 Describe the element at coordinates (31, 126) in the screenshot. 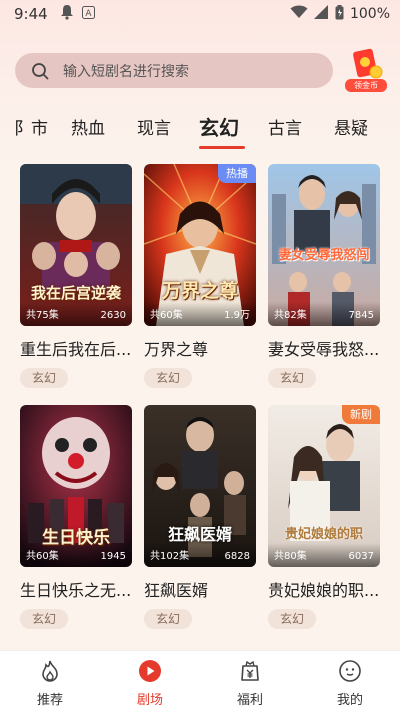

I see `tab-dushi: 阝市` at that location.